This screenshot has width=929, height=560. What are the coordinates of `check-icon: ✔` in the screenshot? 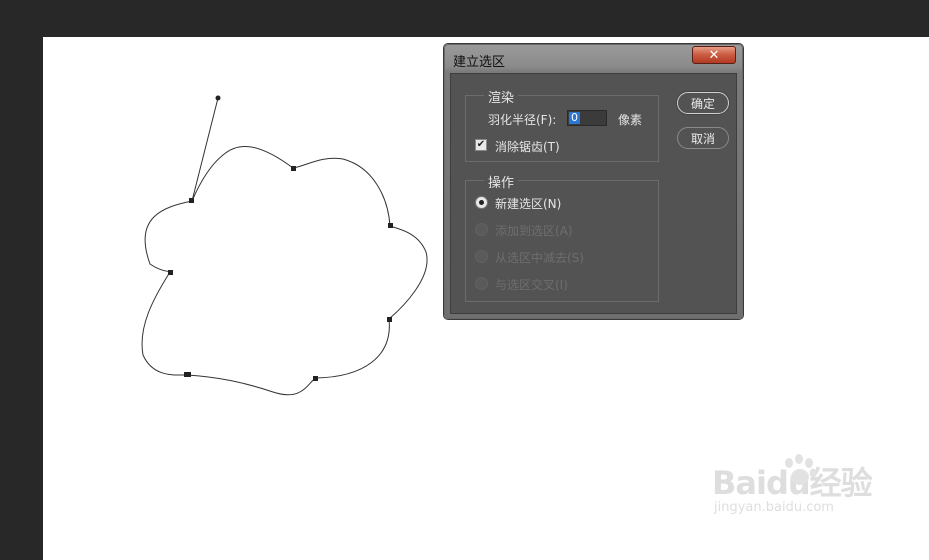 It's located at (481, 144).